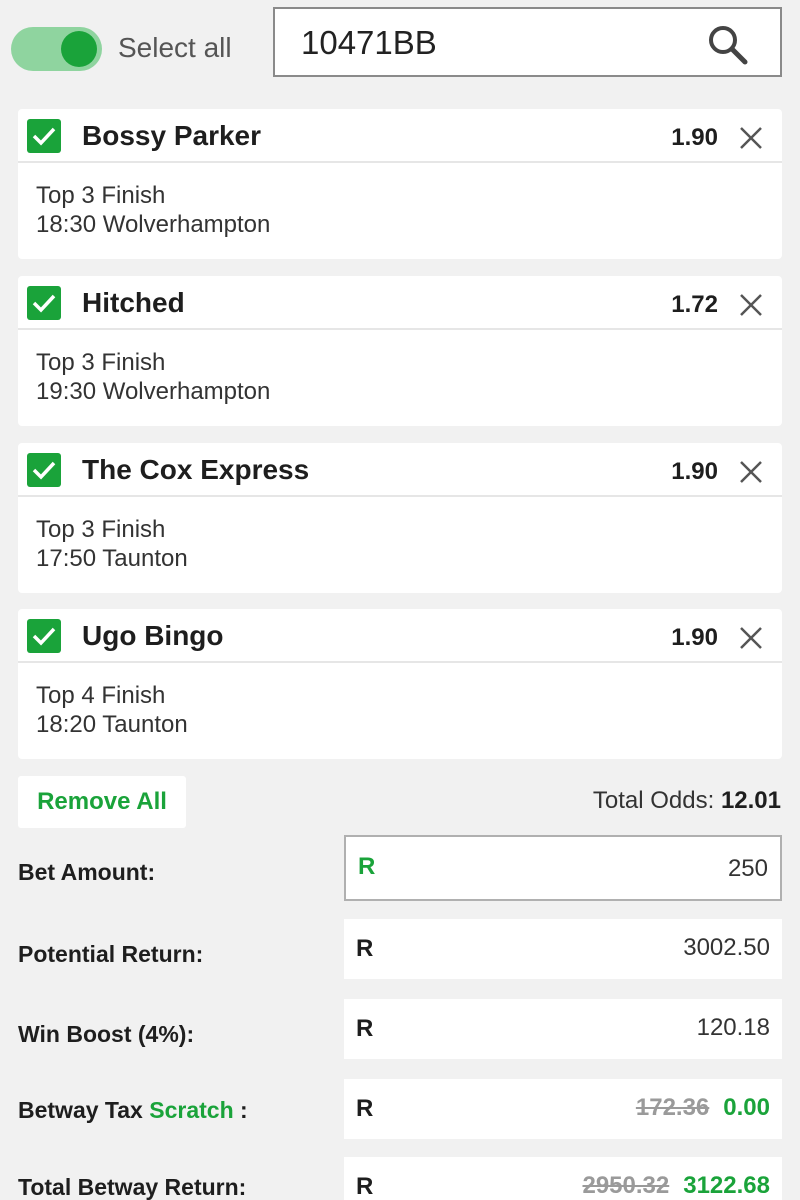 Image resolution: width=800 pixels, height=1200 pixels. What do you see at coordinates (369, 43) in the screenshot?
I see `search-input: 10471BB` at bounding box center [369, 43].